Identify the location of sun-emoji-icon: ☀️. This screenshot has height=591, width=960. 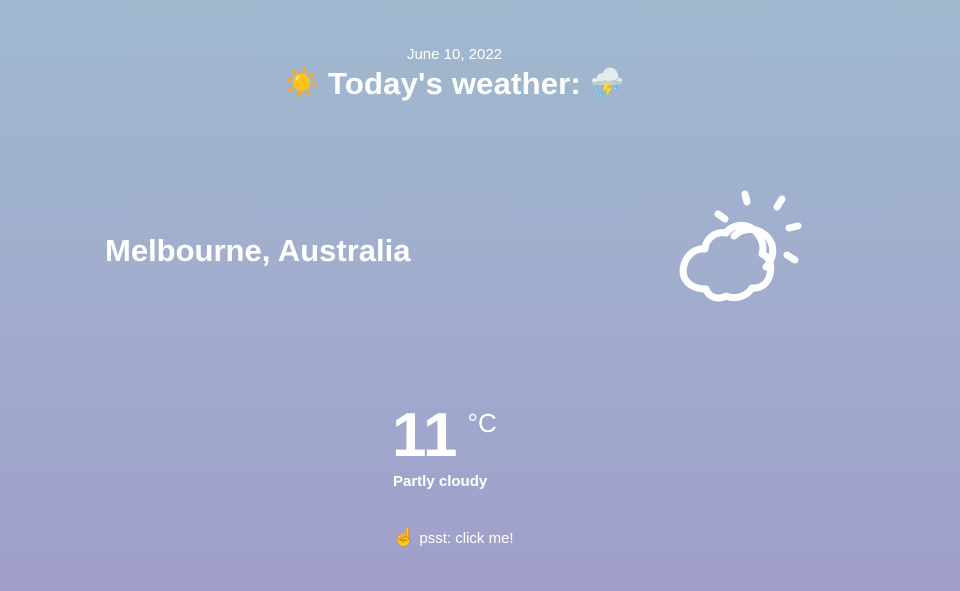
(302, 82).